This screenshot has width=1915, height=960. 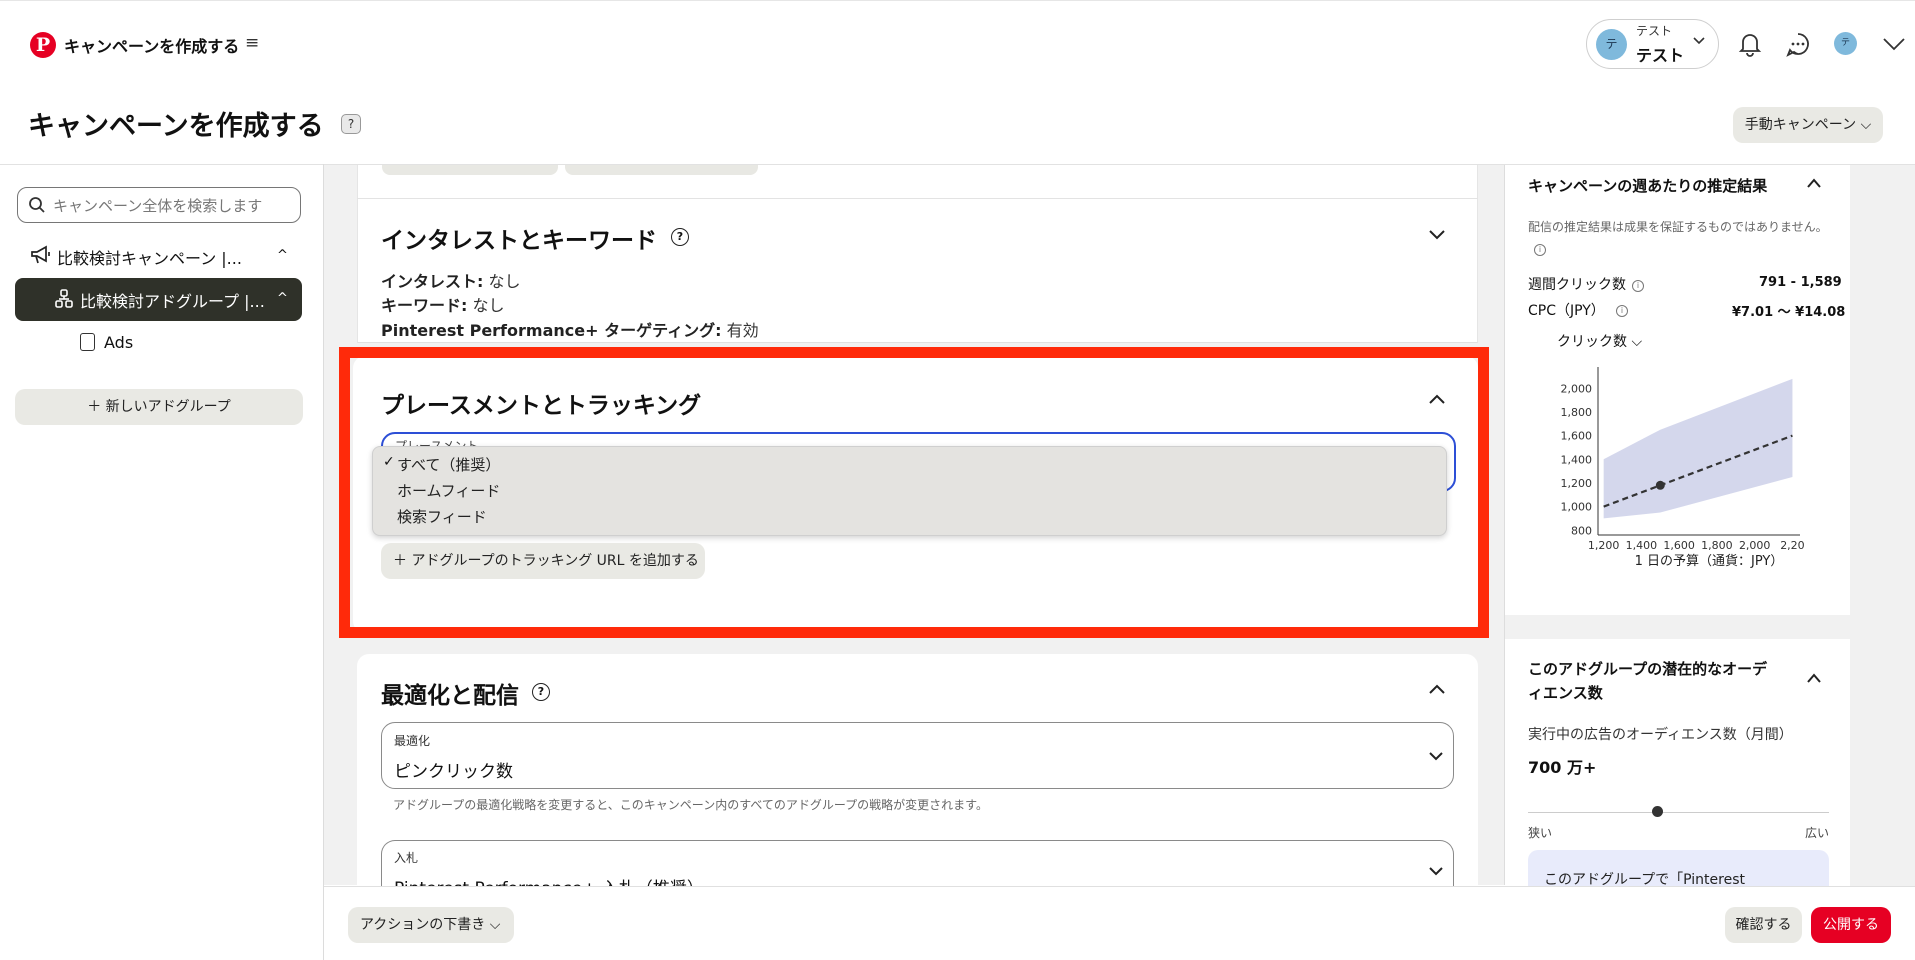 What do you see at coordinates (1717, 545) in the screenshot?
I see `x-tick-label: 1,800` at bounding box center [1717, 545].